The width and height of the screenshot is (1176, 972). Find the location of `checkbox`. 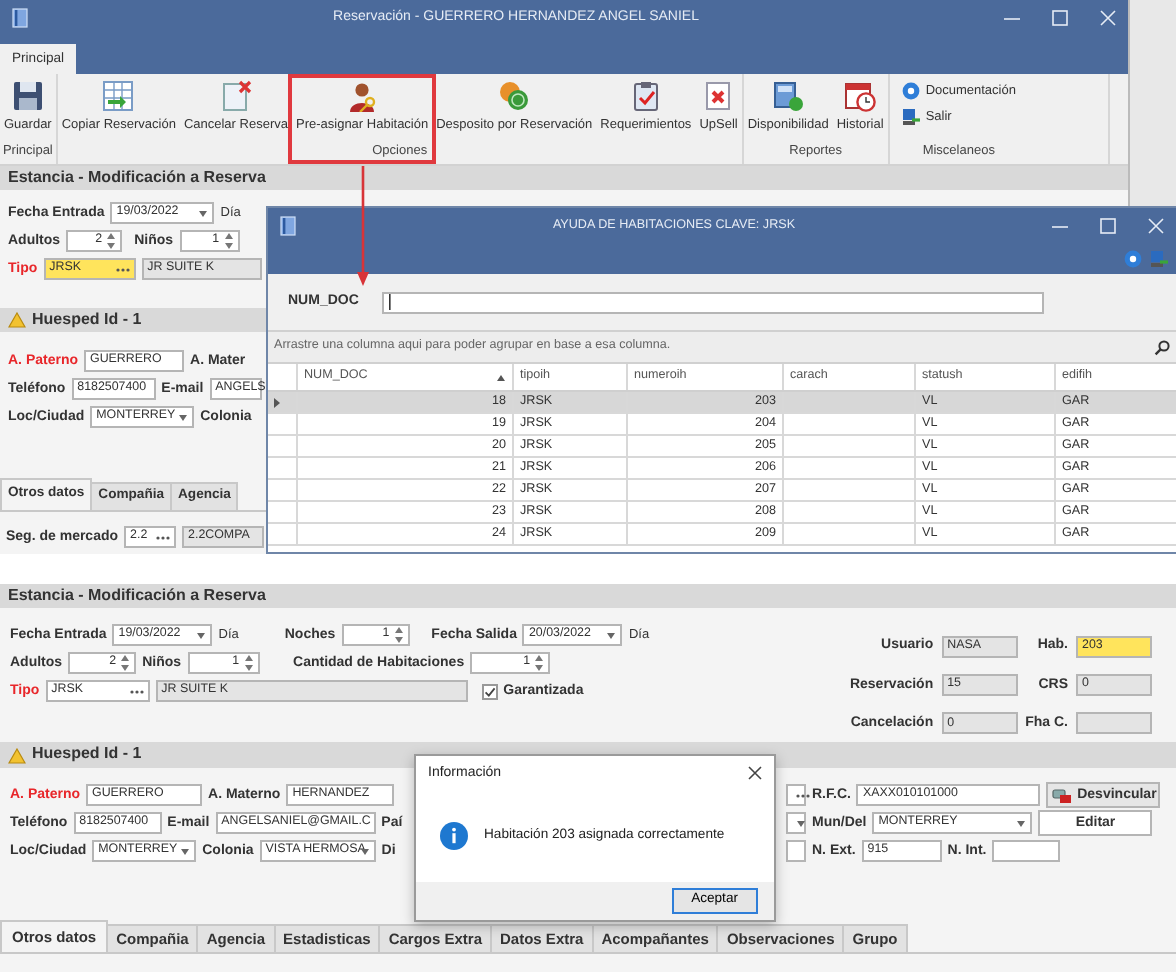

checkbox is located at coordinates (489, 691).